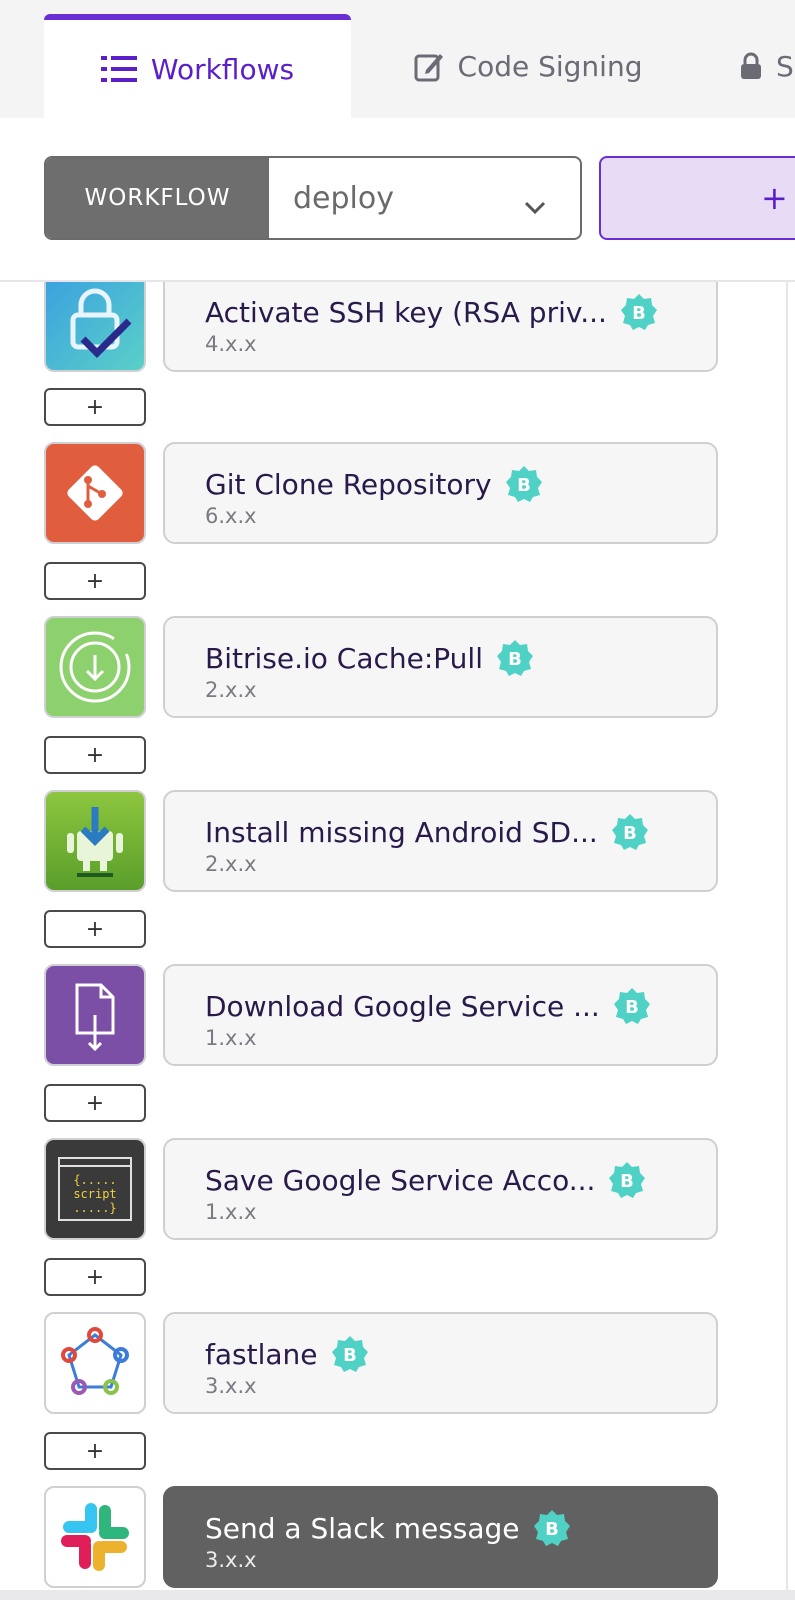 Image resolution: width=795 pixels, height=1600 pixels. Describe the element at coordinates (231, 344) in the screenshot. I see `step-version: 4.x.x` at that location.